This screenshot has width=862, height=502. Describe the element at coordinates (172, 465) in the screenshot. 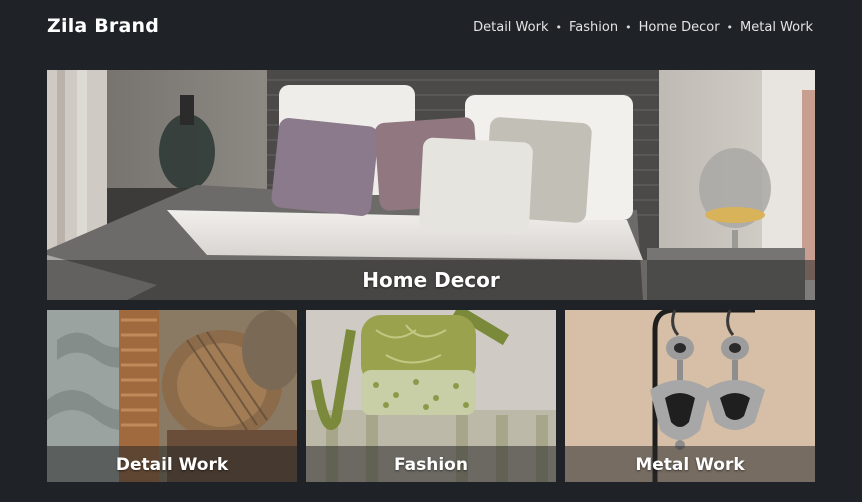

I see `tile-caption-detail-work: Detail Work` at that location.